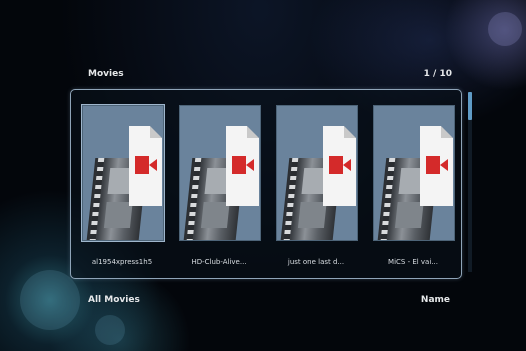 Image resolution: width=526 pixels, height=351 pixels. Describe the element at coordinates (435, 300) in the screenshot. I see `sort-label: Name` at that location.